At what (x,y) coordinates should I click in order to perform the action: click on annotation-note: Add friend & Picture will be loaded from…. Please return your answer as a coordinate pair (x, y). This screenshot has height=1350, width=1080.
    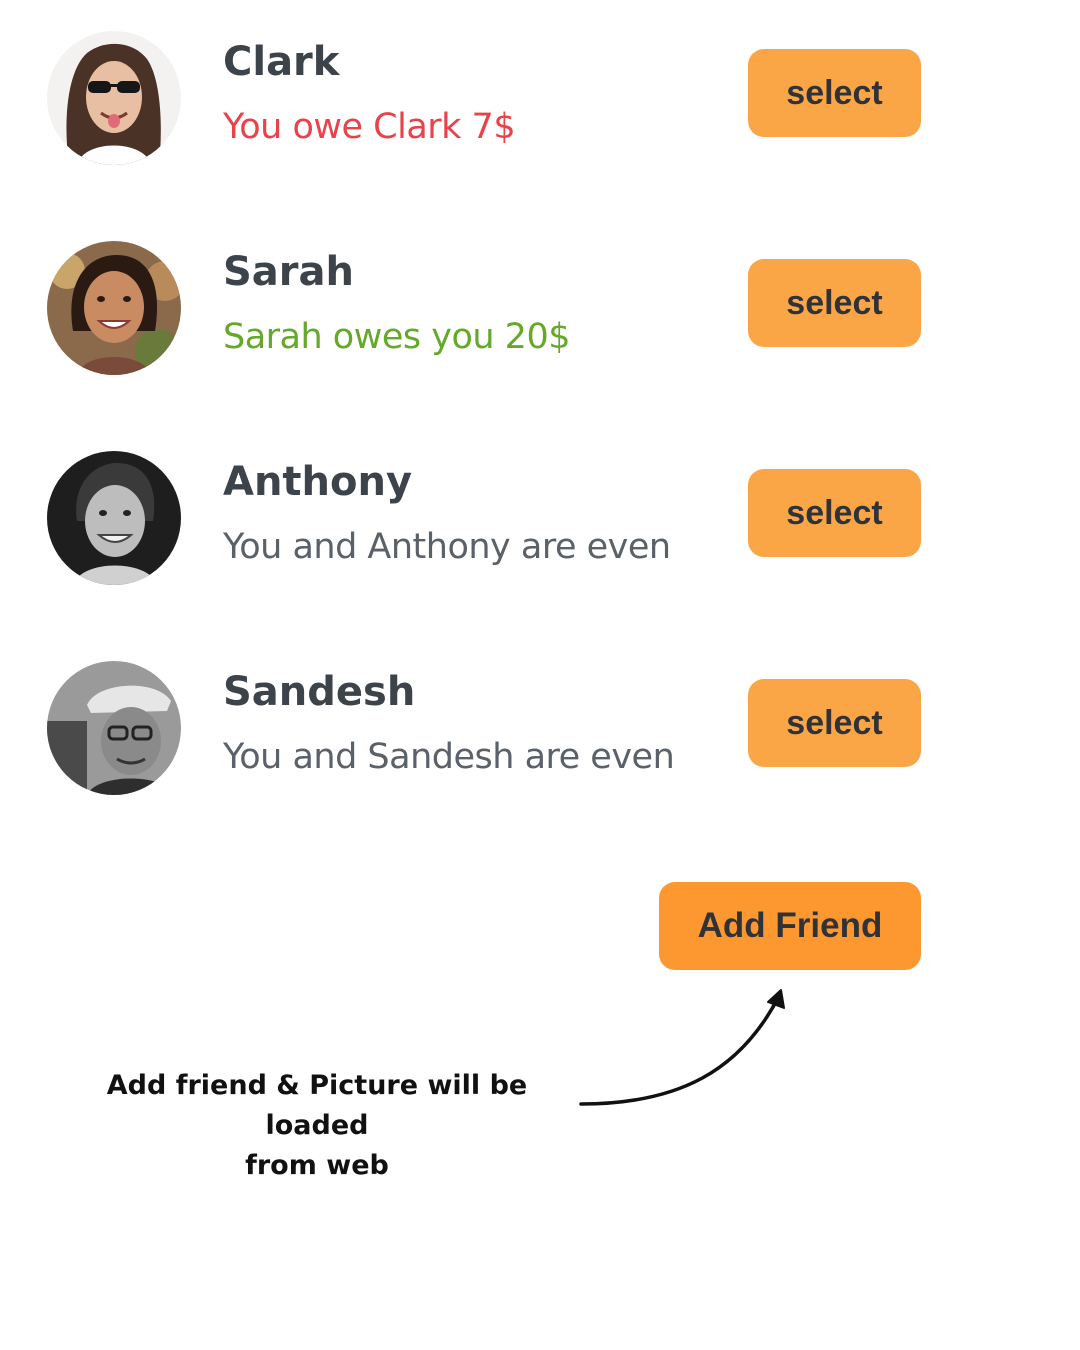
    Looking at the image, I should click on (317, 1126).